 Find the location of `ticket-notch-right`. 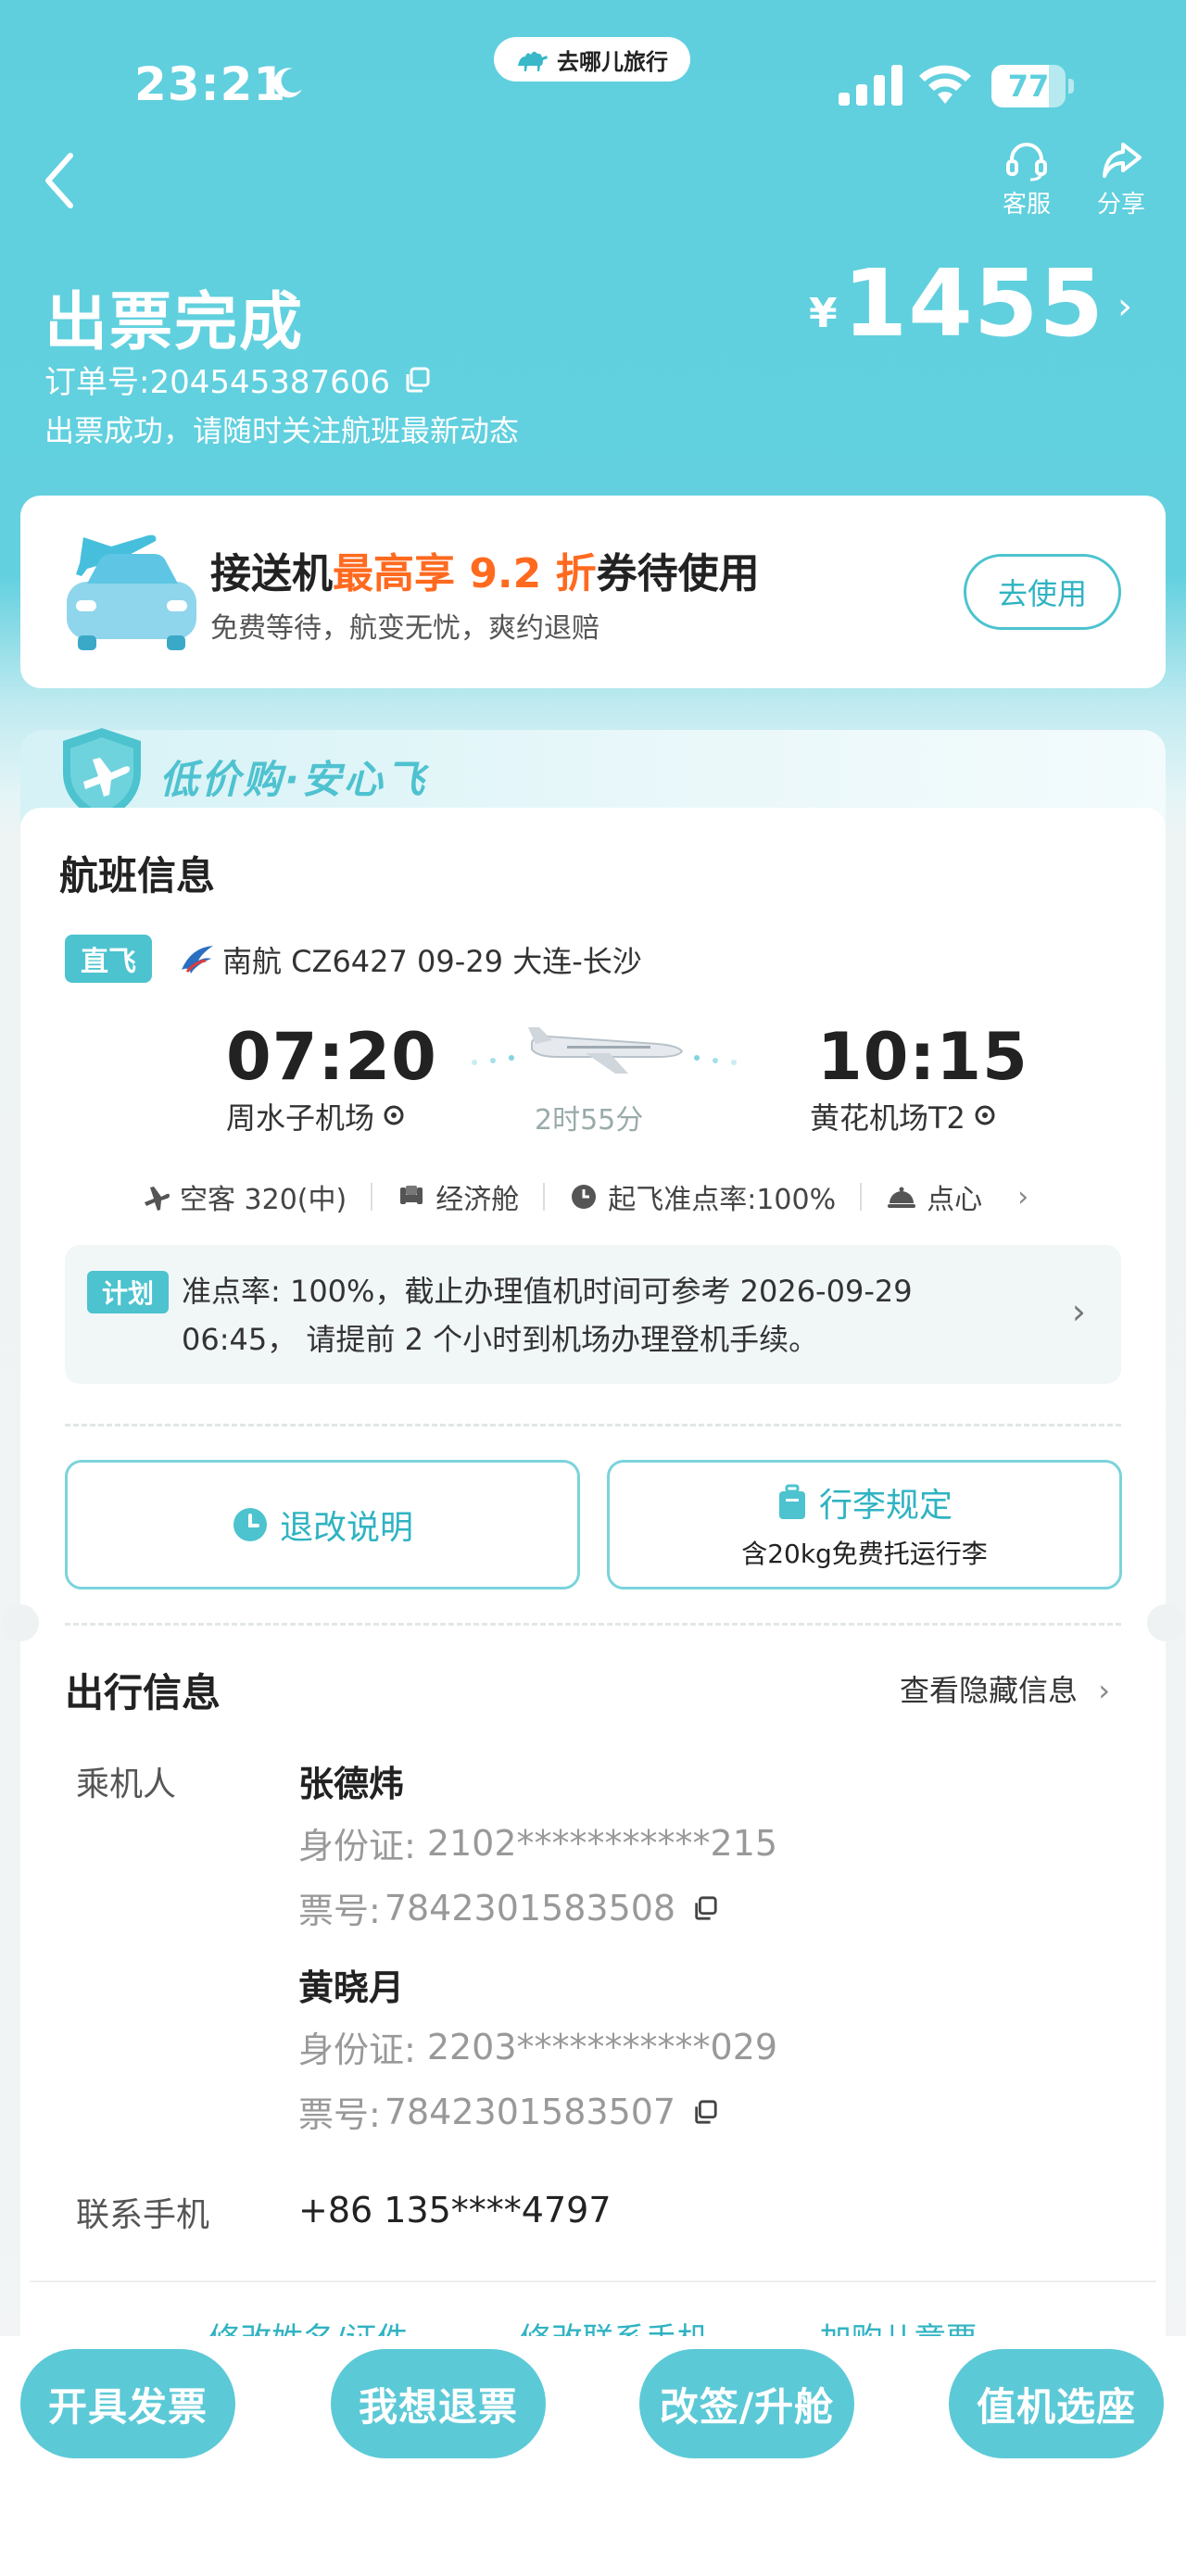

ticket-notch-right is located at coordinates (1165, 1622).